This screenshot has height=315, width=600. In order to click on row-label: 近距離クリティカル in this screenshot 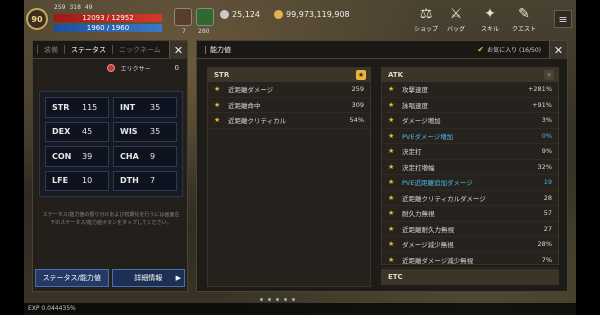, I will do `click(257, 121)`.